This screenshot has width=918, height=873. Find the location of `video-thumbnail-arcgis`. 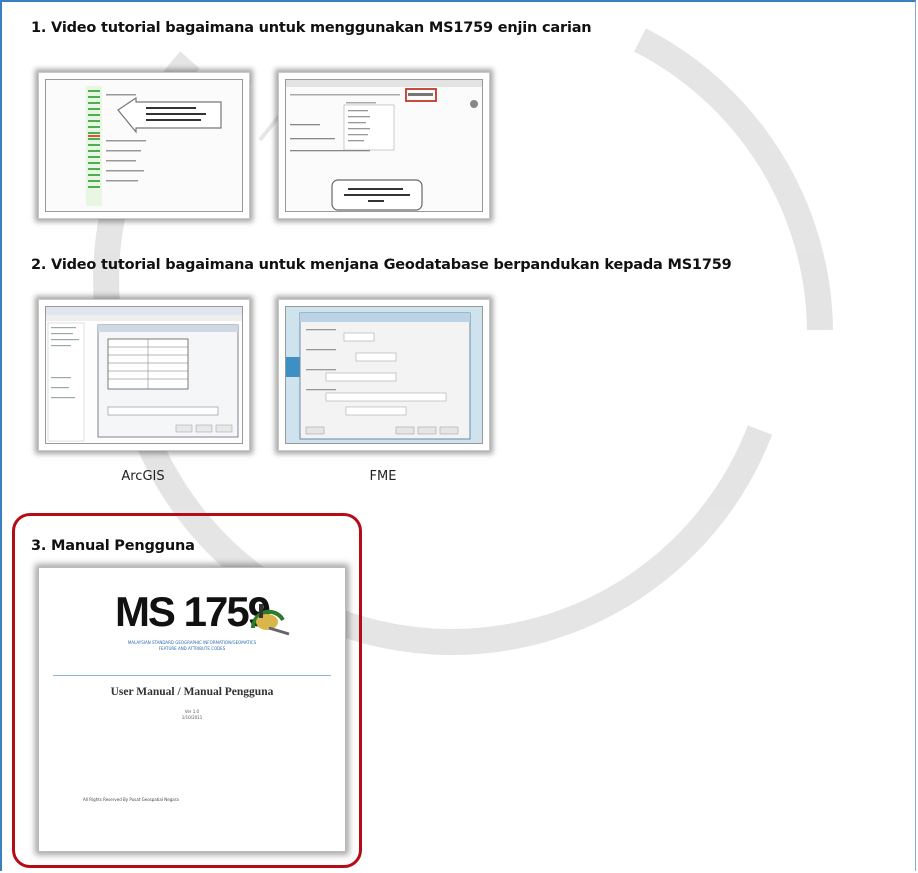

video-thumbnail-arcgis is located at coordinates (144, 375).